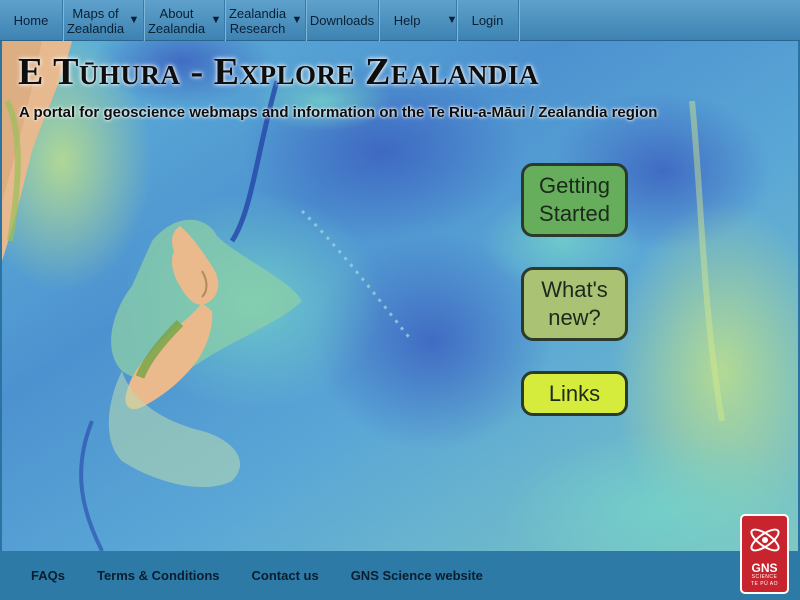 The height and width of the screenshot is (600, 800). I want to click on page-title: E Tūhura - Explore Zealandia, so click(278, 72).